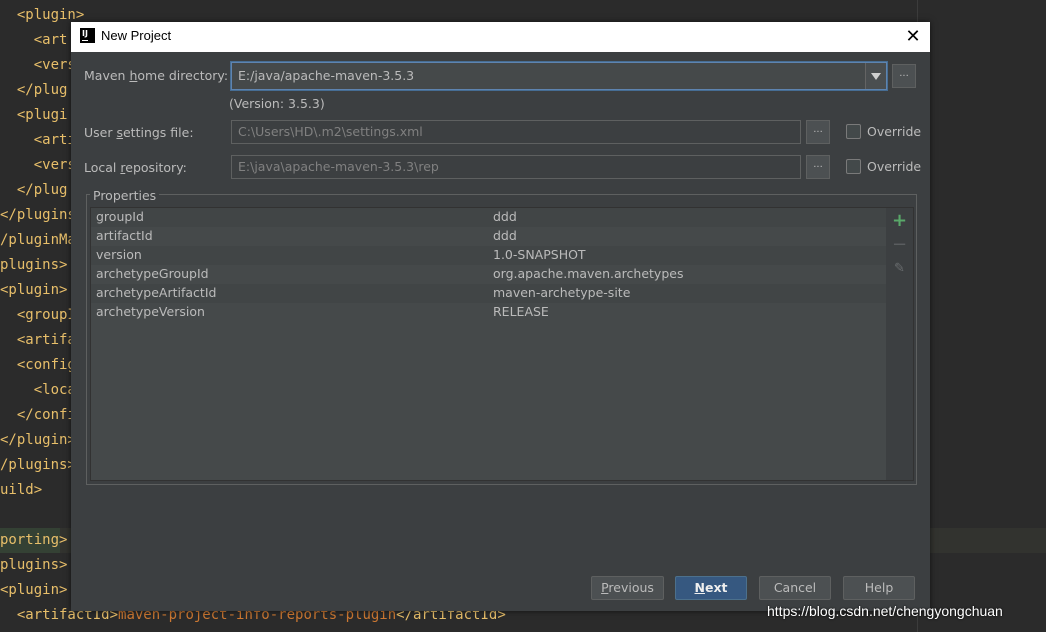 This screenshot has width=1046, height=632. What do you see at coordinates (21, 490) in the screenshot?
I see `code-line: uild>` at bounding box center [21, 490].